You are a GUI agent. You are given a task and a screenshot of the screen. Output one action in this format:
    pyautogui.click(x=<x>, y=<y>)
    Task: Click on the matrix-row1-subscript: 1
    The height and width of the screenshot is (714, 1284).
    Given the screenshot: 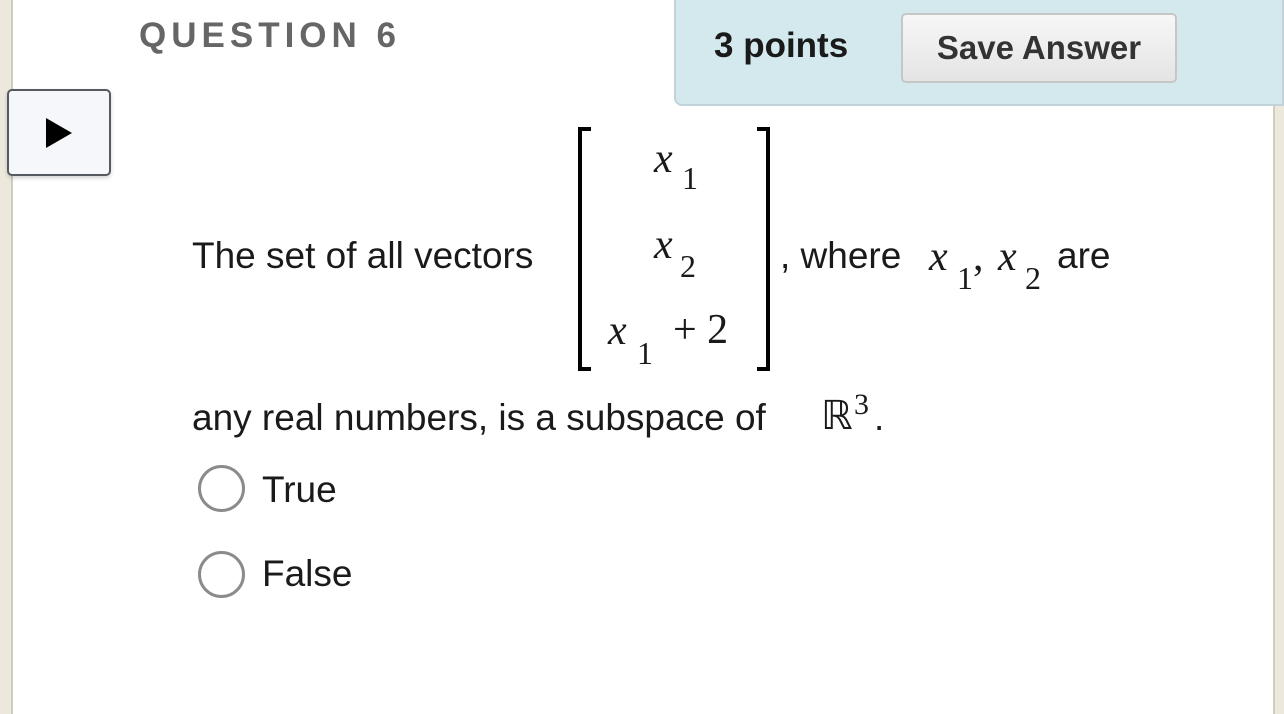 What is the action you would take?
    pyautogui.click(x=690, y=178)
    